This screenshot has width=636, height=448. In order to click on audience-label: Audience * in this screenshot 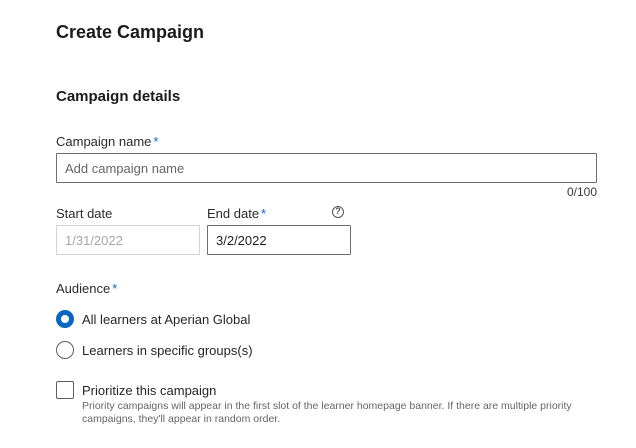, I will do `click(86, 288)`.